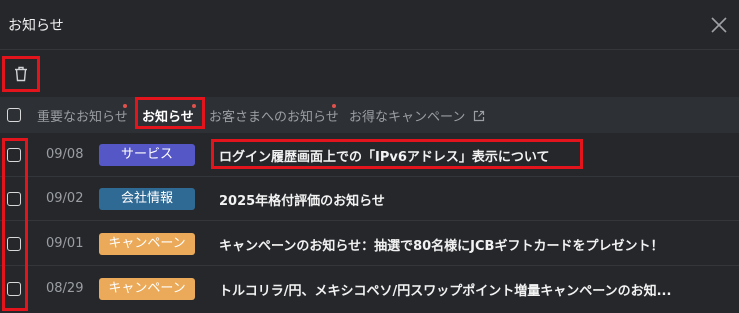 This screenshot has width=739, height=313. I want to click on notice-date: 09/08, so click(65, 154).